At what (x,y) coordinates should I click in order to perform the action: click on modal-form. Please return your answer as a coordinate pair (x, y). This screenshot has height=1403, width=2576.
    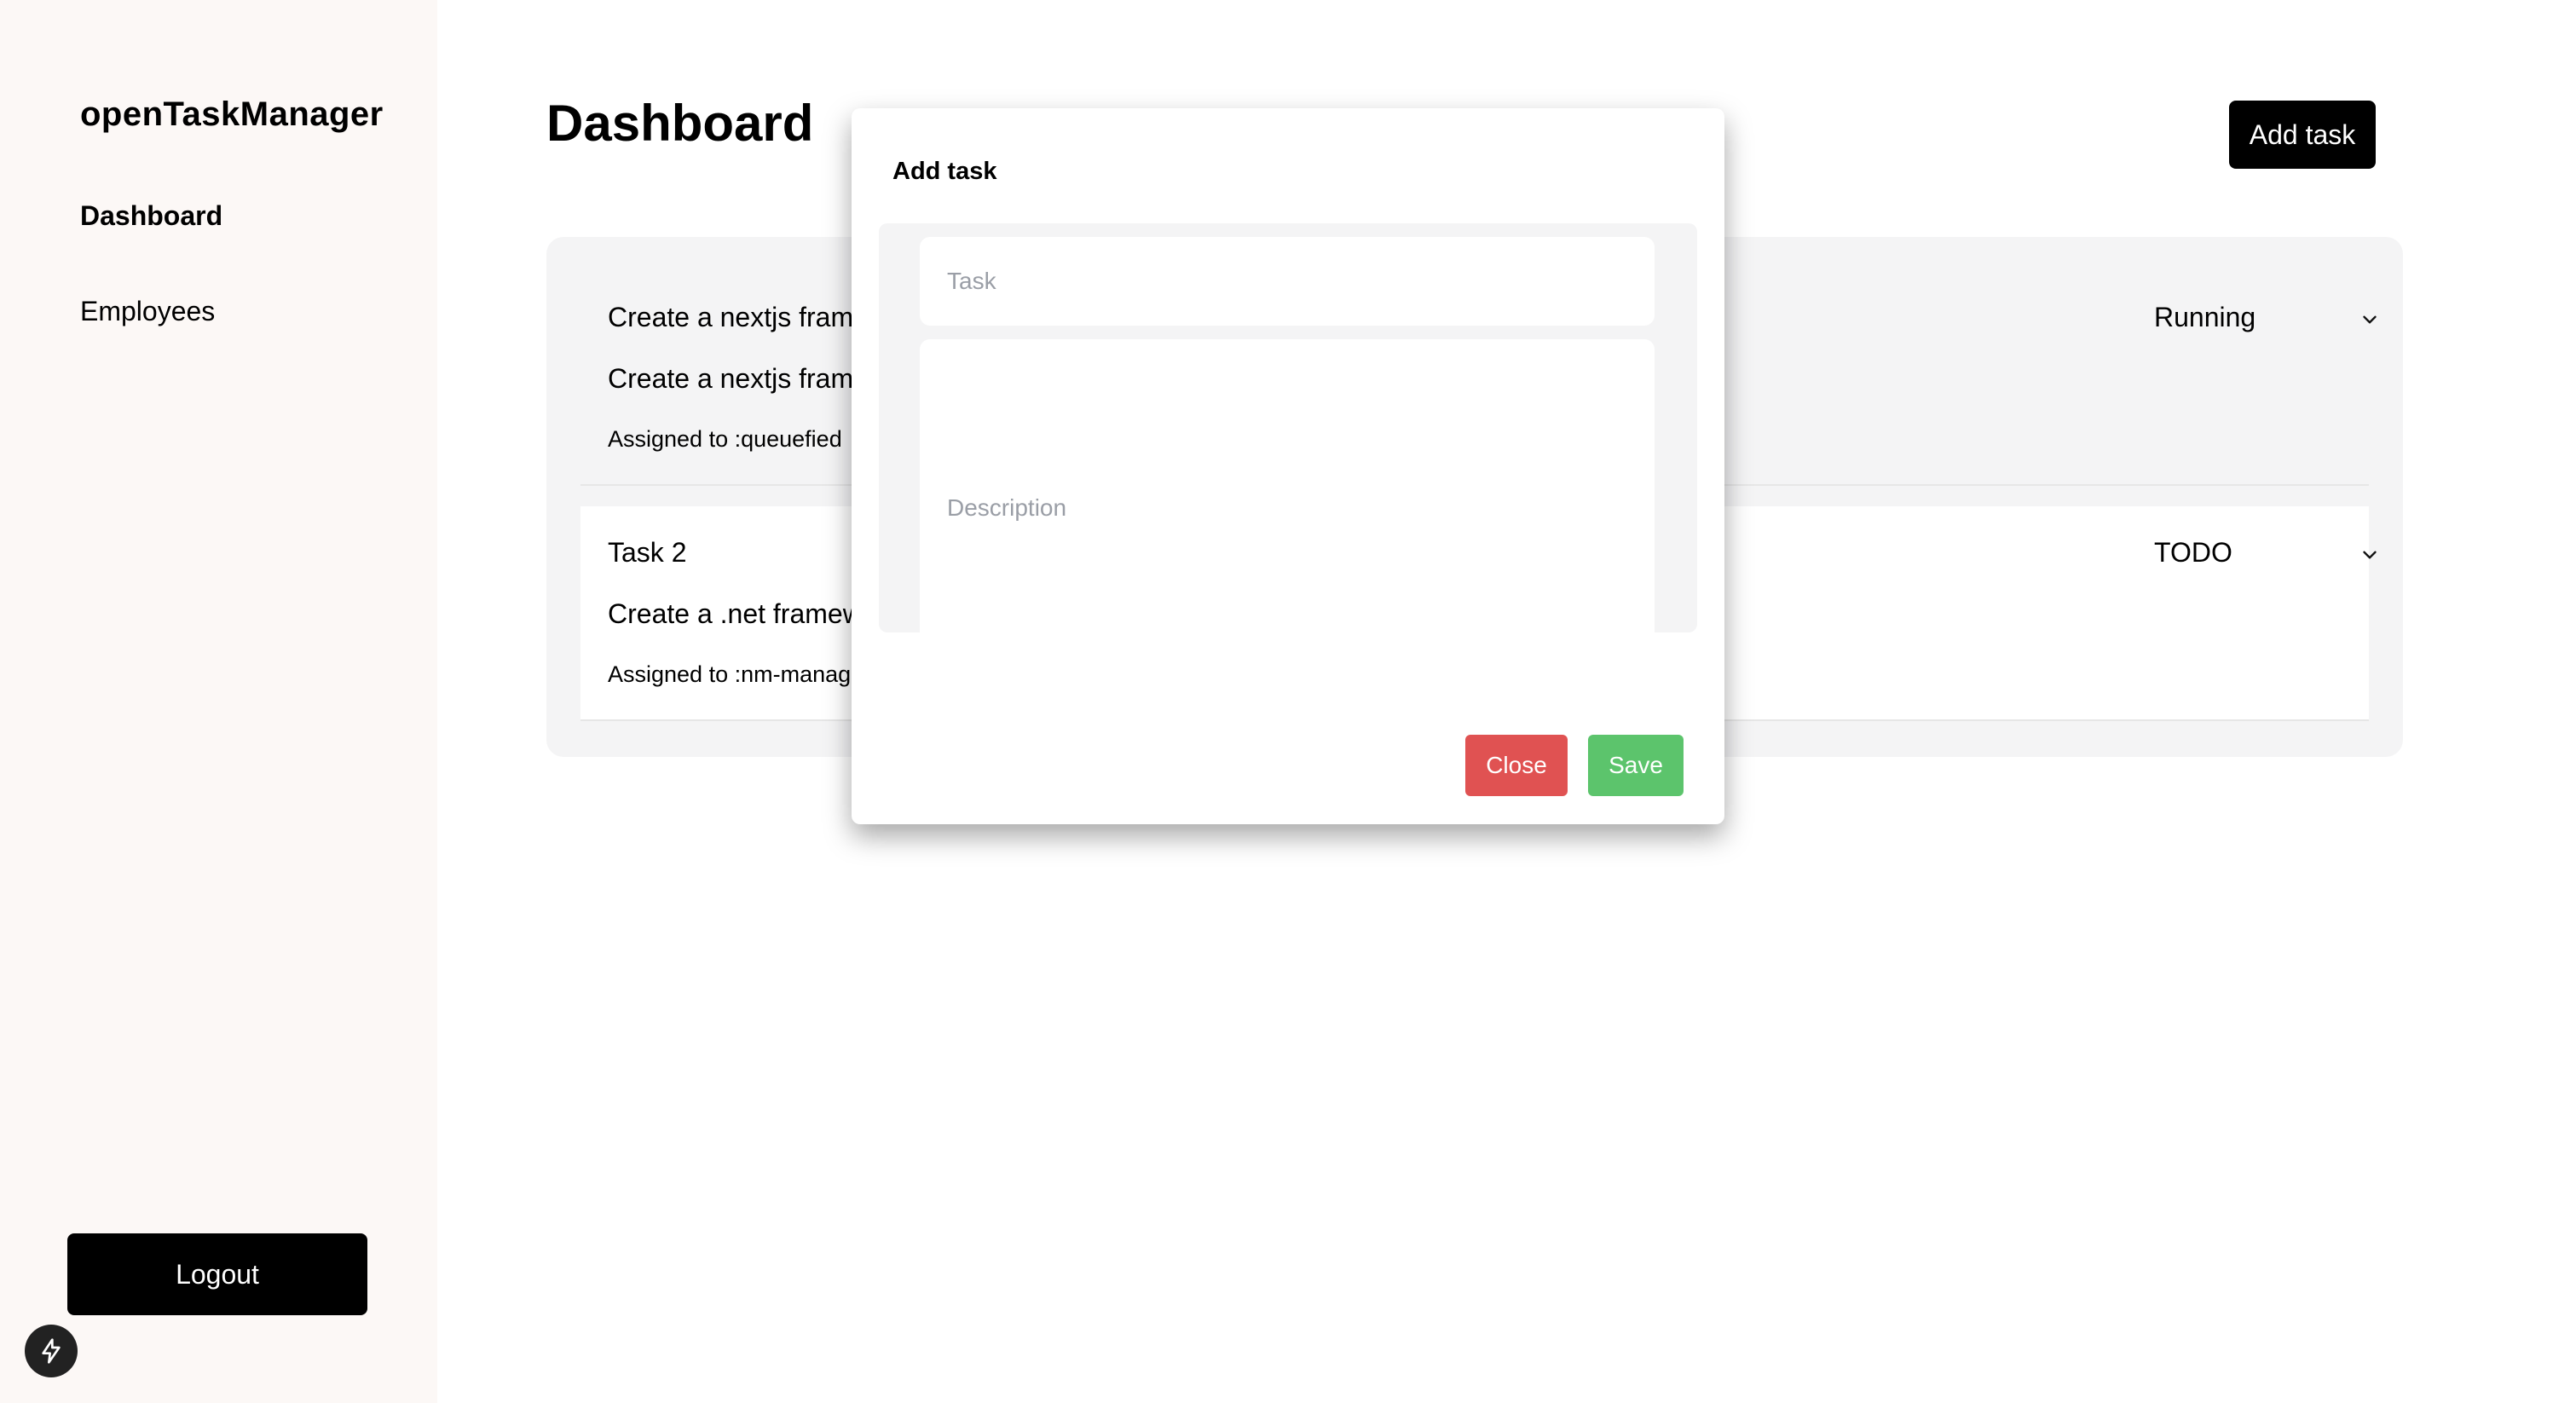
    Looking at the image, I should click on (1288, 451).